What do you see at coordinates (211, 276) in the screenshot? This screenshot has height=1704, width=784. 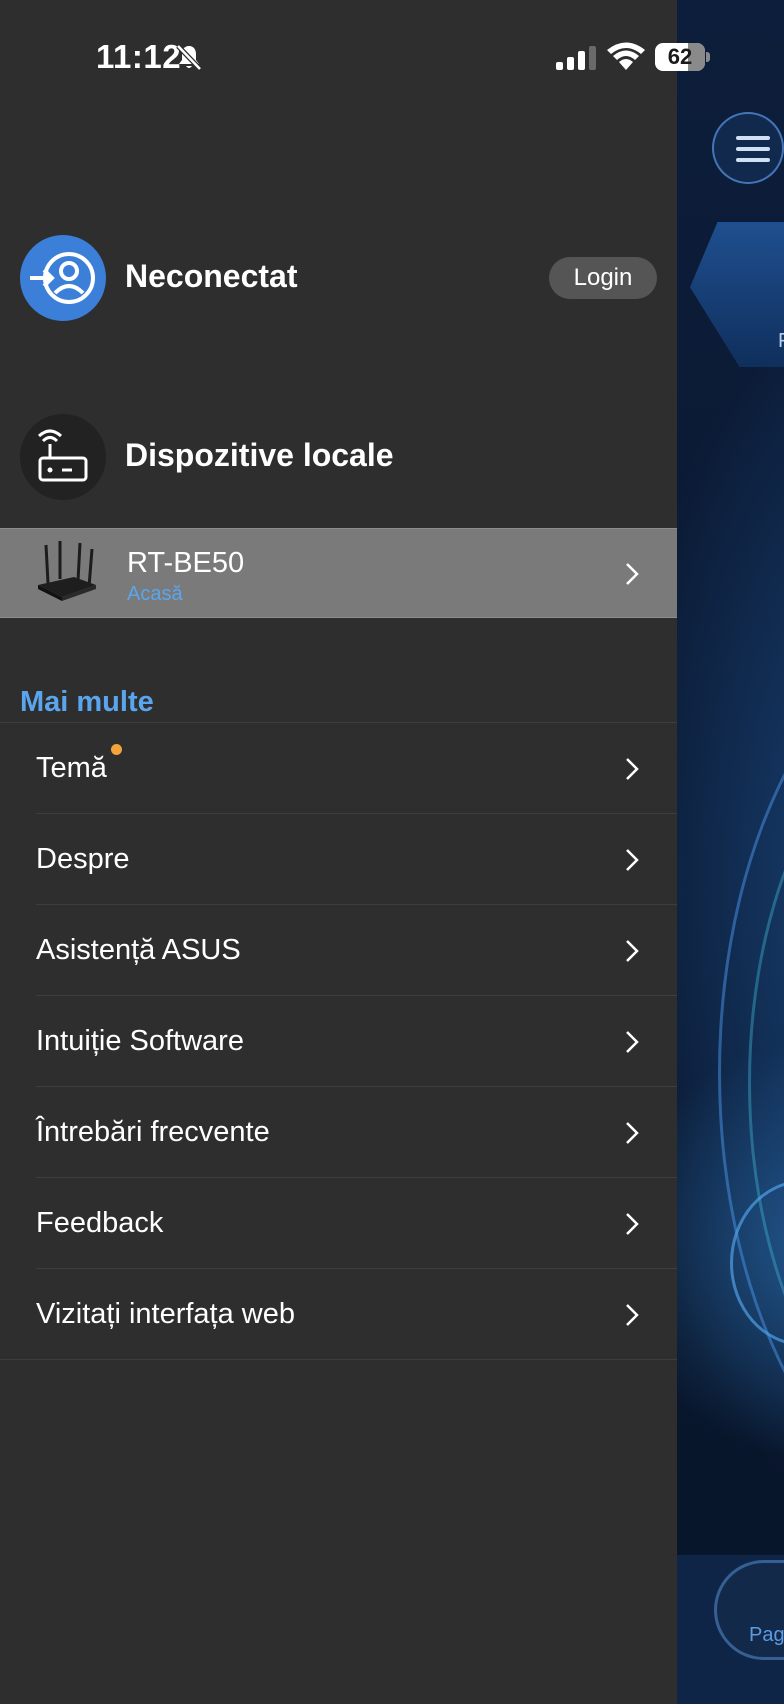 I see `account-status: Neconectat` at bounding box center [211, 276].